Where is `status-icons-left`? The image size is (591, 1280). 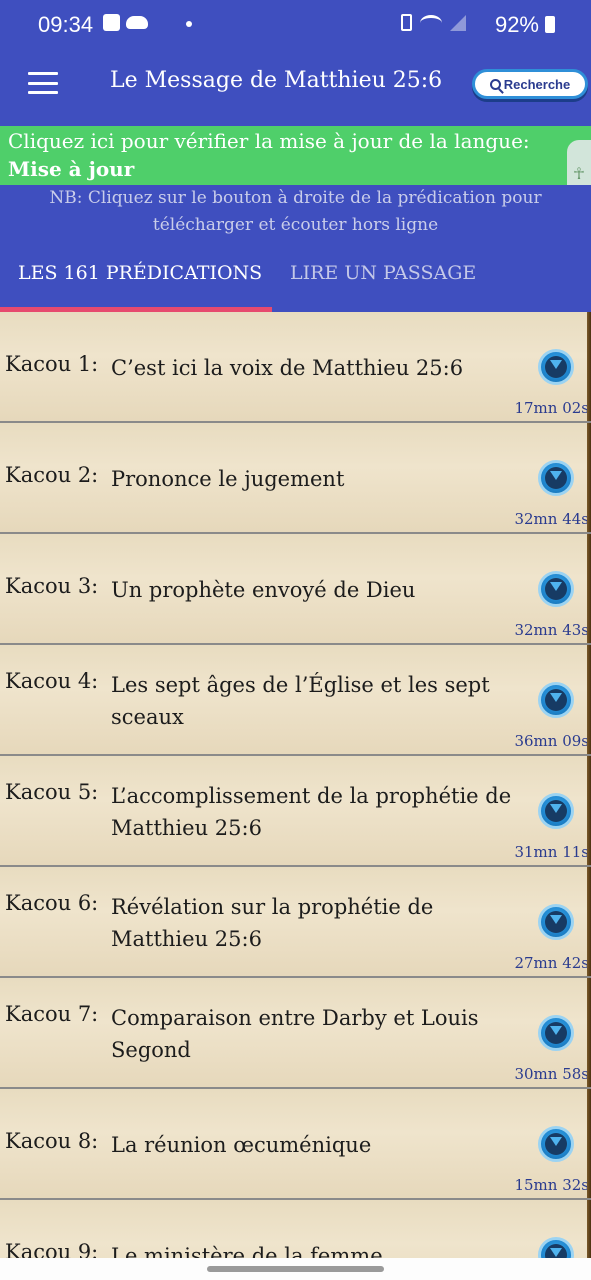
status-icons-left is located at coordinates (125, 22).